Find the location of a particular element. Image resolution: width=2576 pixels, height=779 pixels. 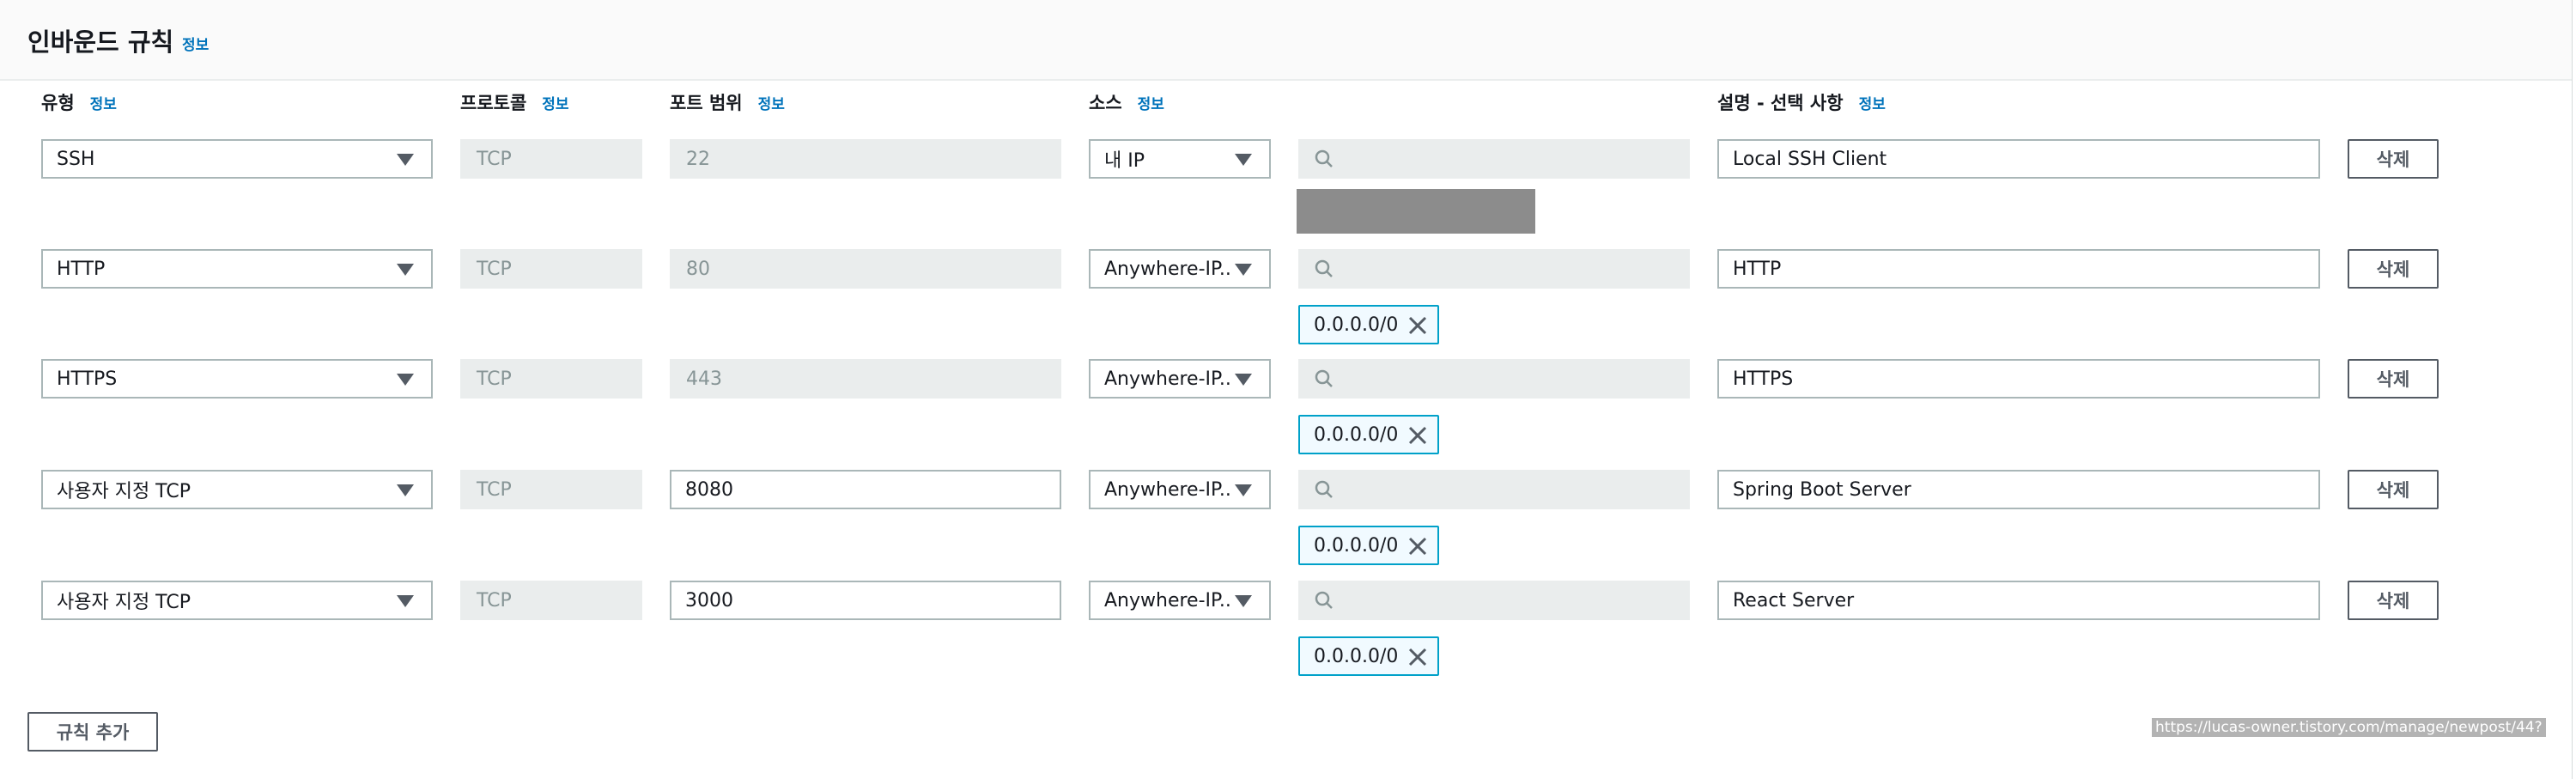

description-value: React Server is located at coordinates (1794, 601).